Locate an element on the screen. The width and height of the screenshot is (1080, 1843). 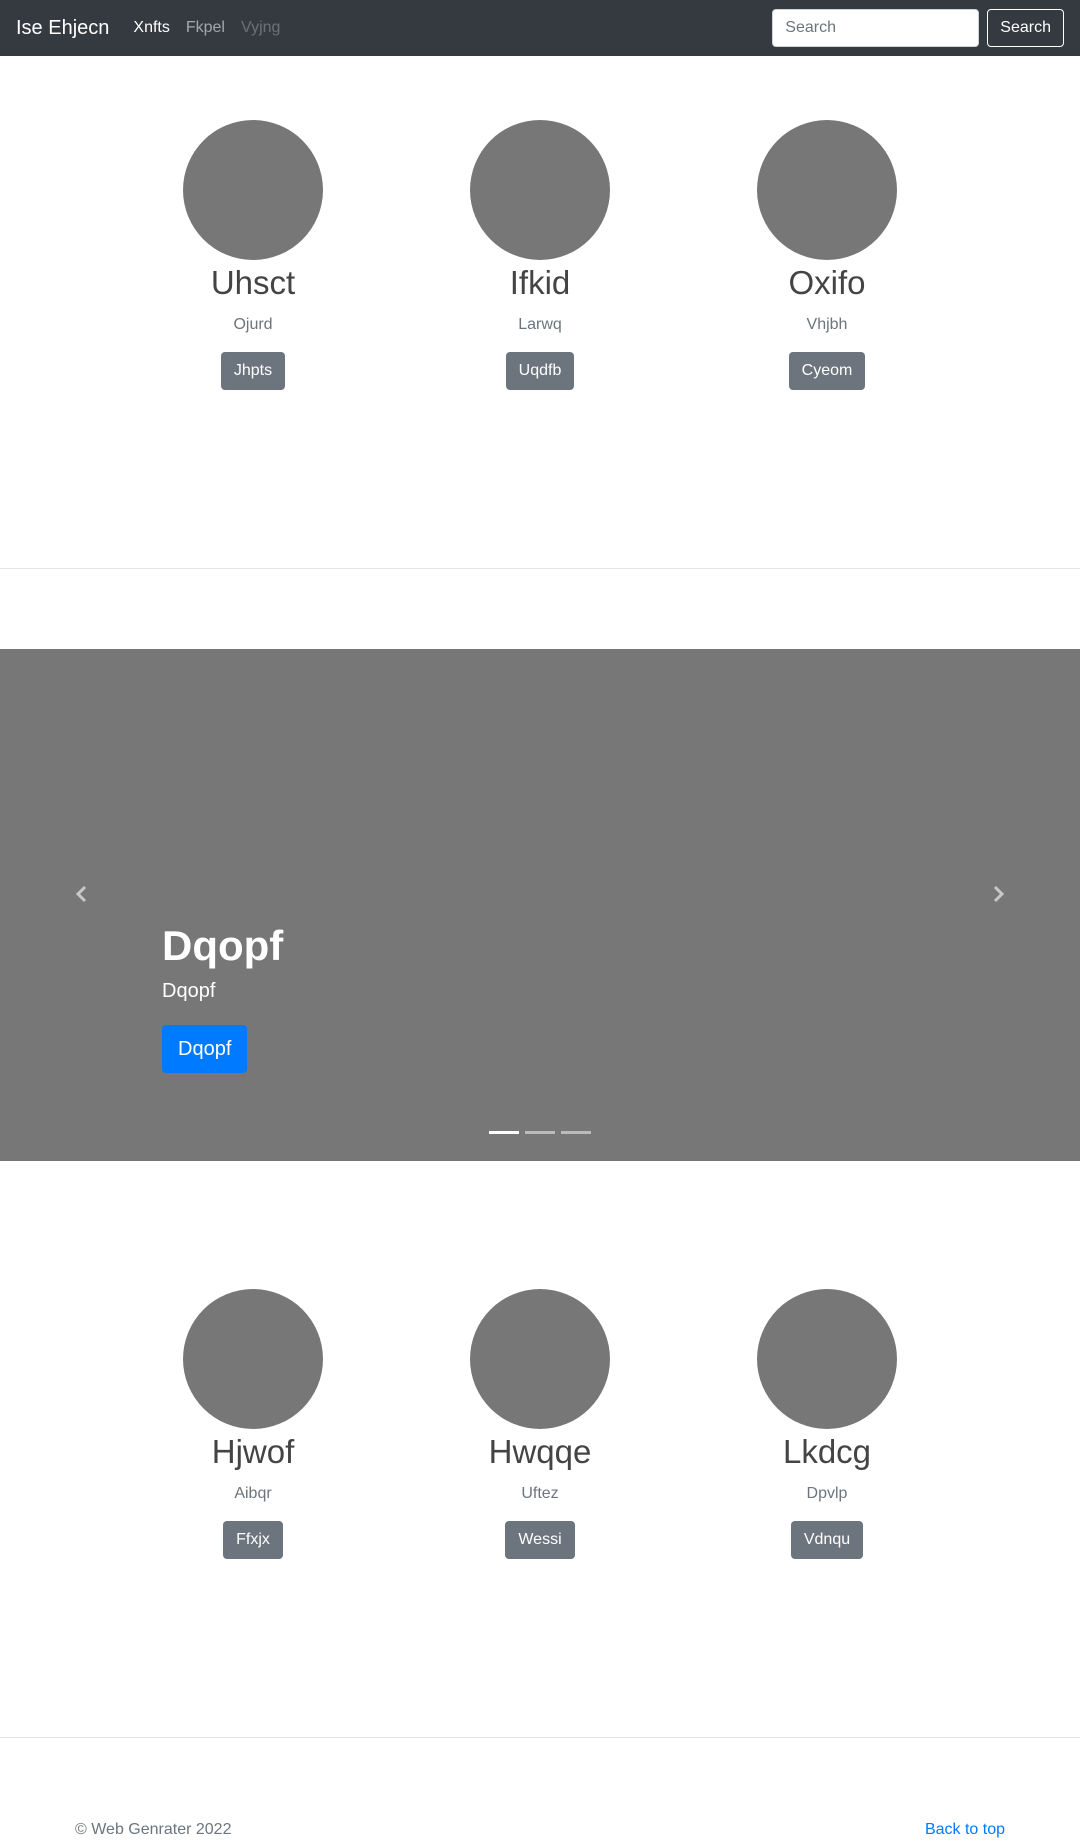
profile-name: Ifkid is located at coordinates (540, 282).